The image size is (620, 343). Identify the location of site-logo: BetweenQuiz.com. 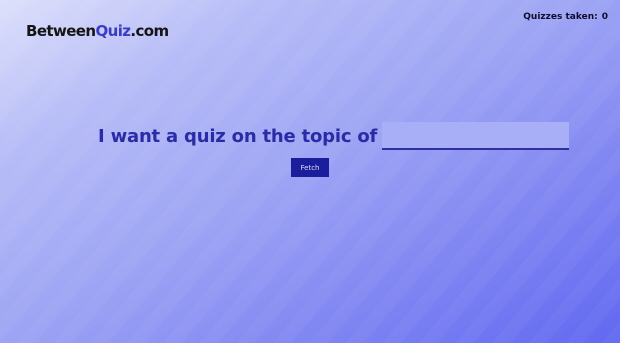
(97, 31).